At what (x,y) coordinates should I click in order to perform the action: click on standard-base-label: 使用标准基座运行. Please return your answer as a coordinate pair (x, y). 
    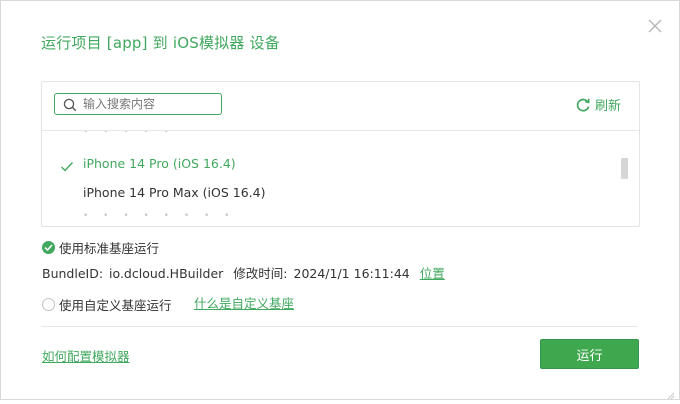
    Looking at the image, I should click on (109, 248).